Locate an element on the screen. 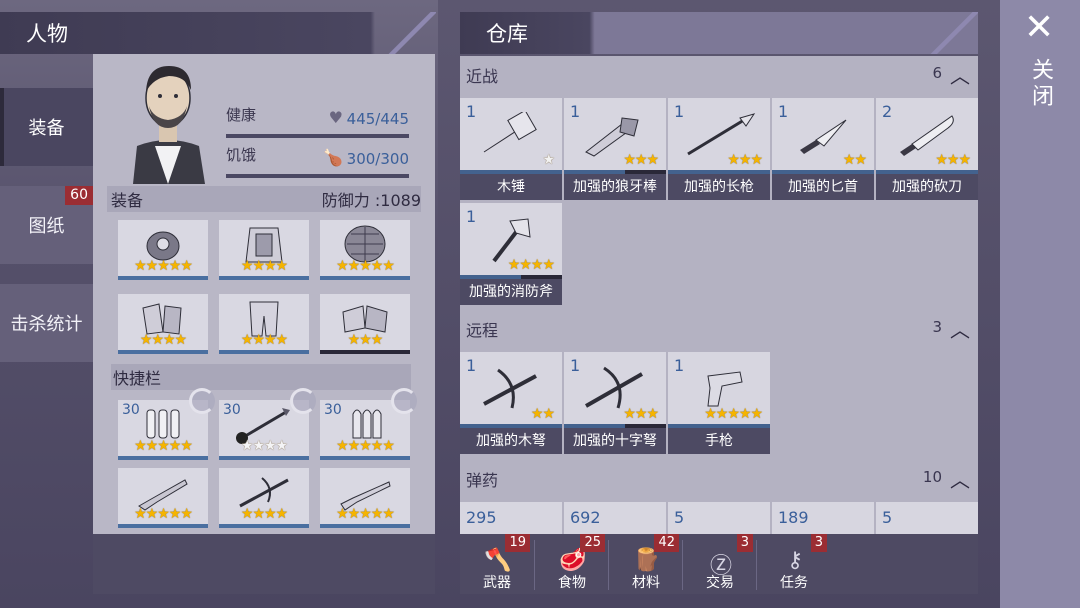 The width and height of the screenshot is (1080, 608). ranged-count: 3 is located at coordinates (937, 327).